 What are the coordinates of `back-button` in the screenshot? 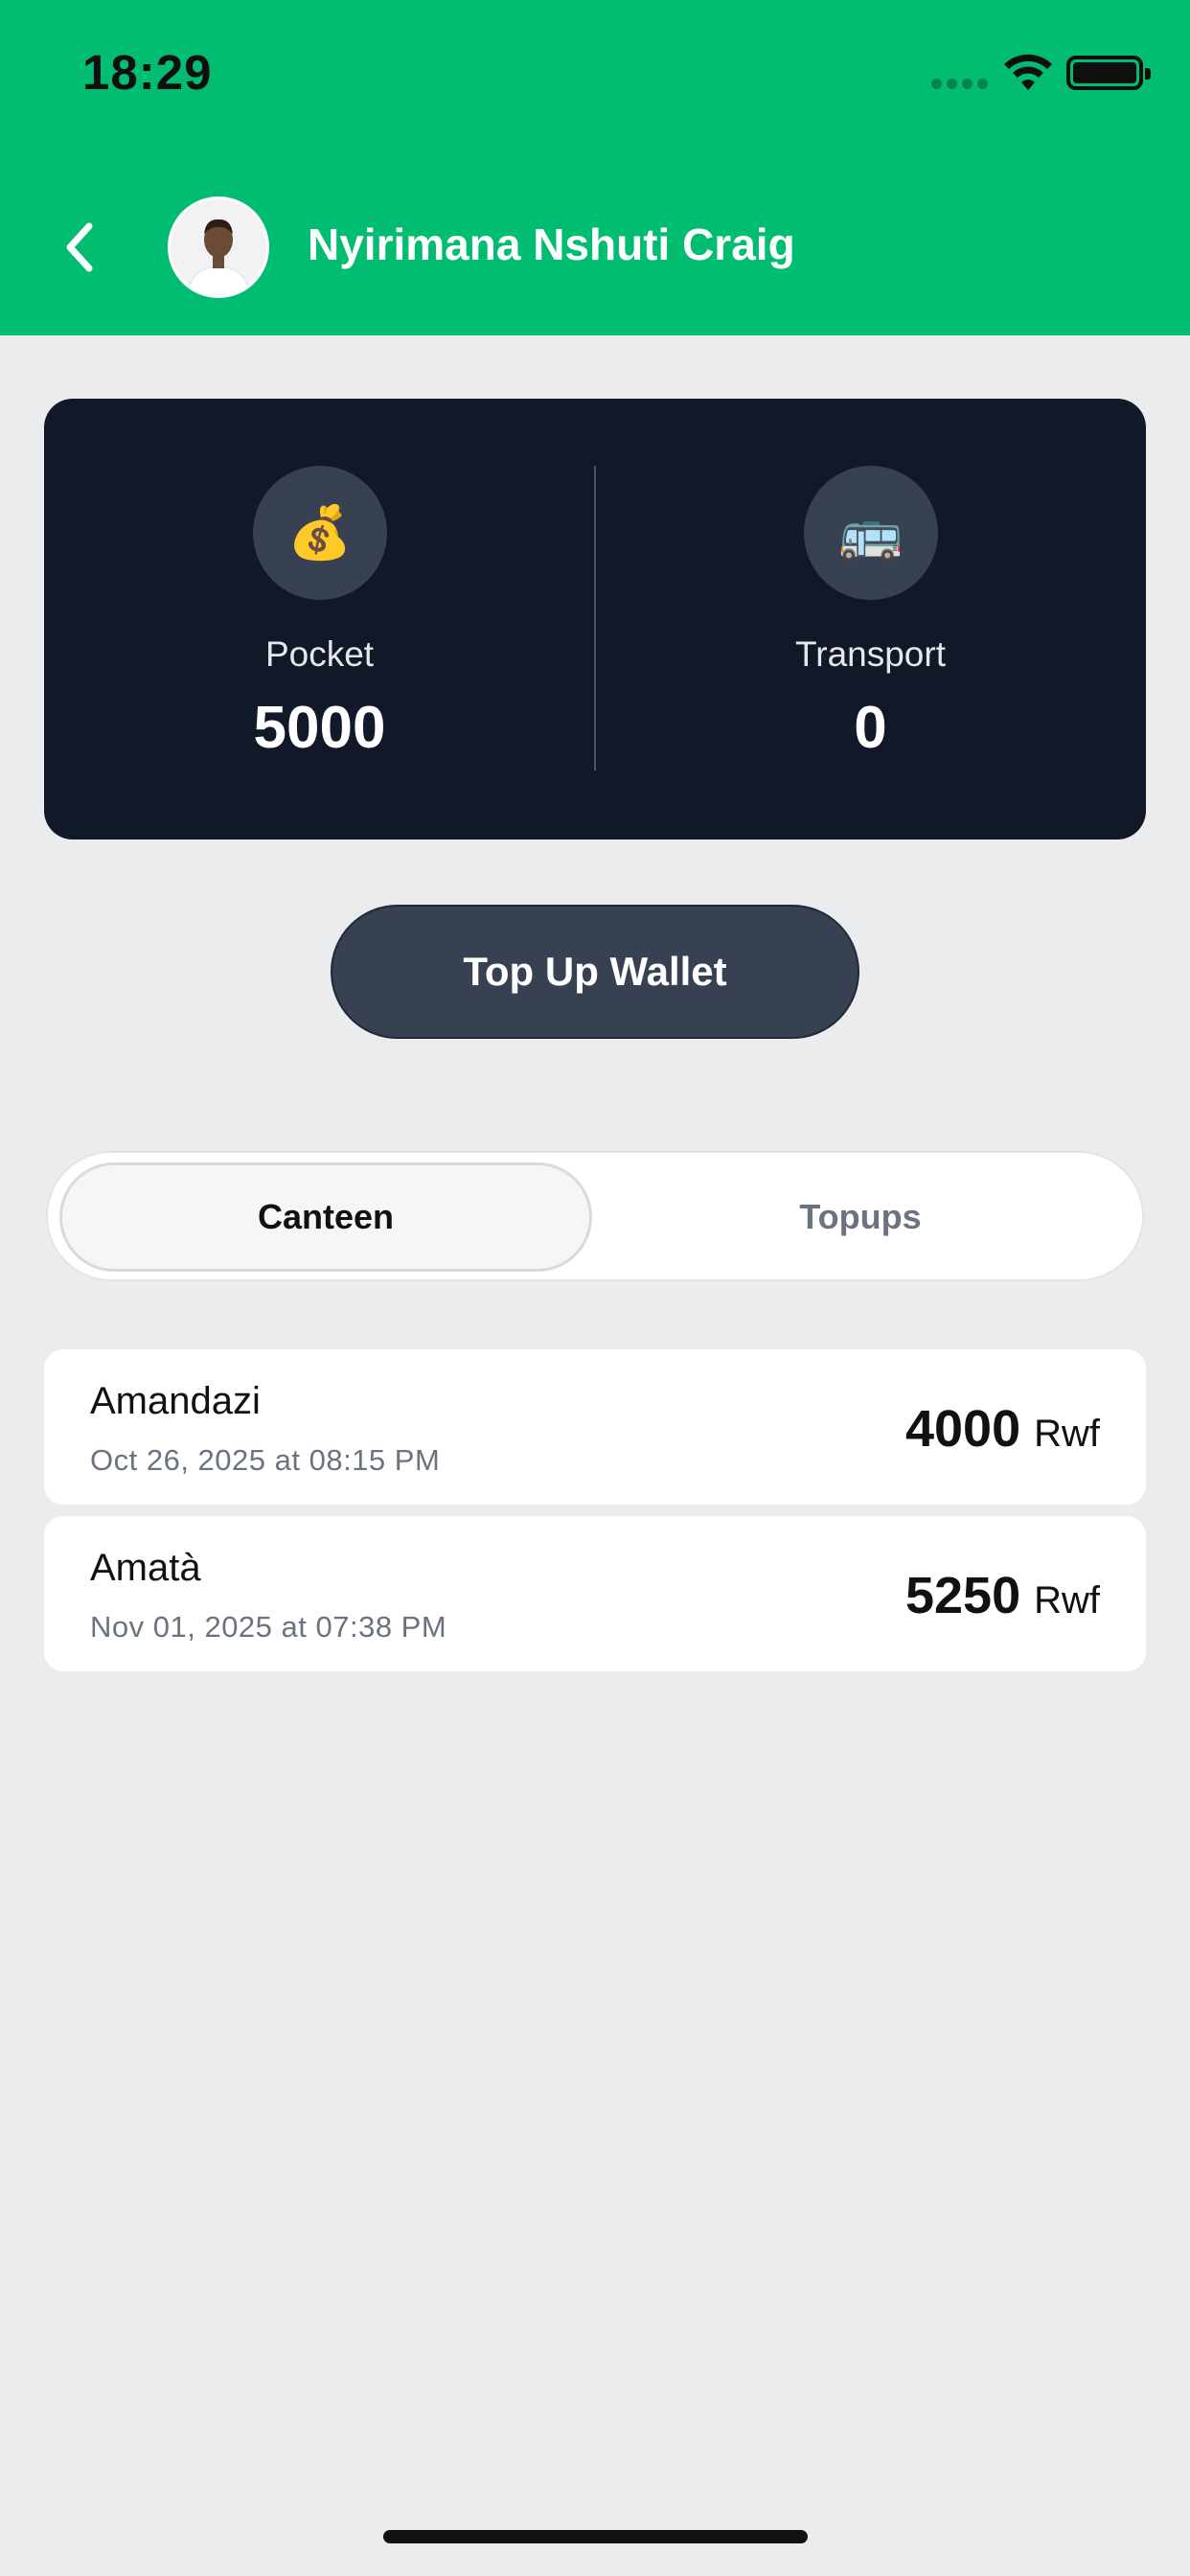 It's located at (80, 247).